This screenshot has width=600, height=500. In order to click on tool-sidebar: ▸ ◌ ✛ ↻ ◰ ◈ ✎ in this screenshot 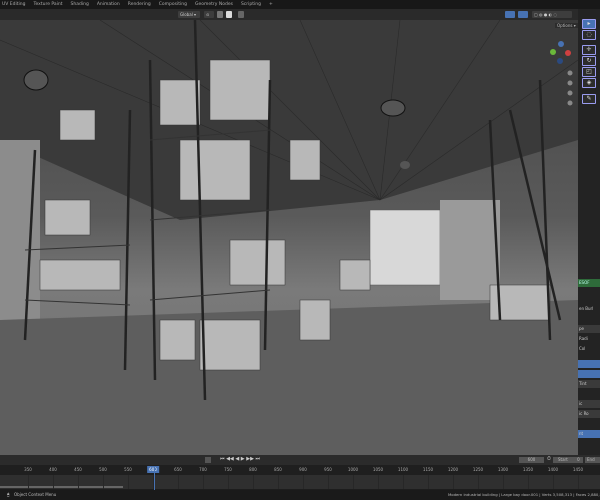, I will do `click(589, 232)`.